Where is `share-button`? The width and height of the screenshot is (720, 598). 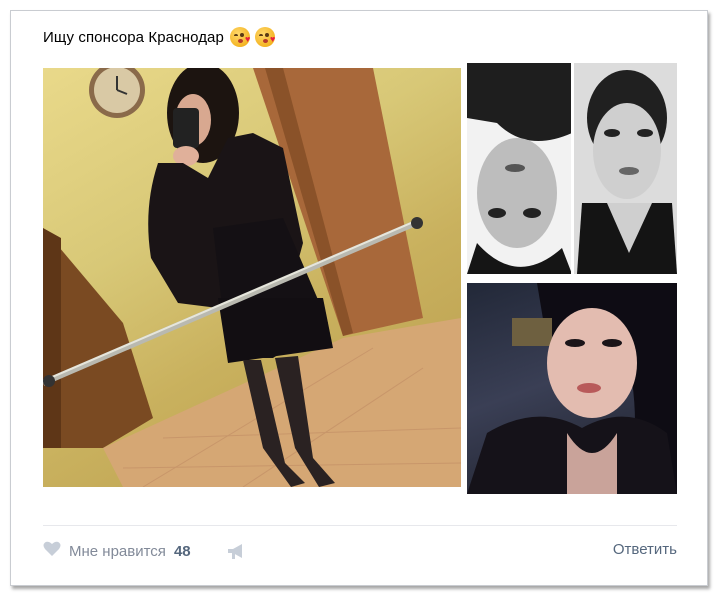 share-button is located at coordinates (236, 554).